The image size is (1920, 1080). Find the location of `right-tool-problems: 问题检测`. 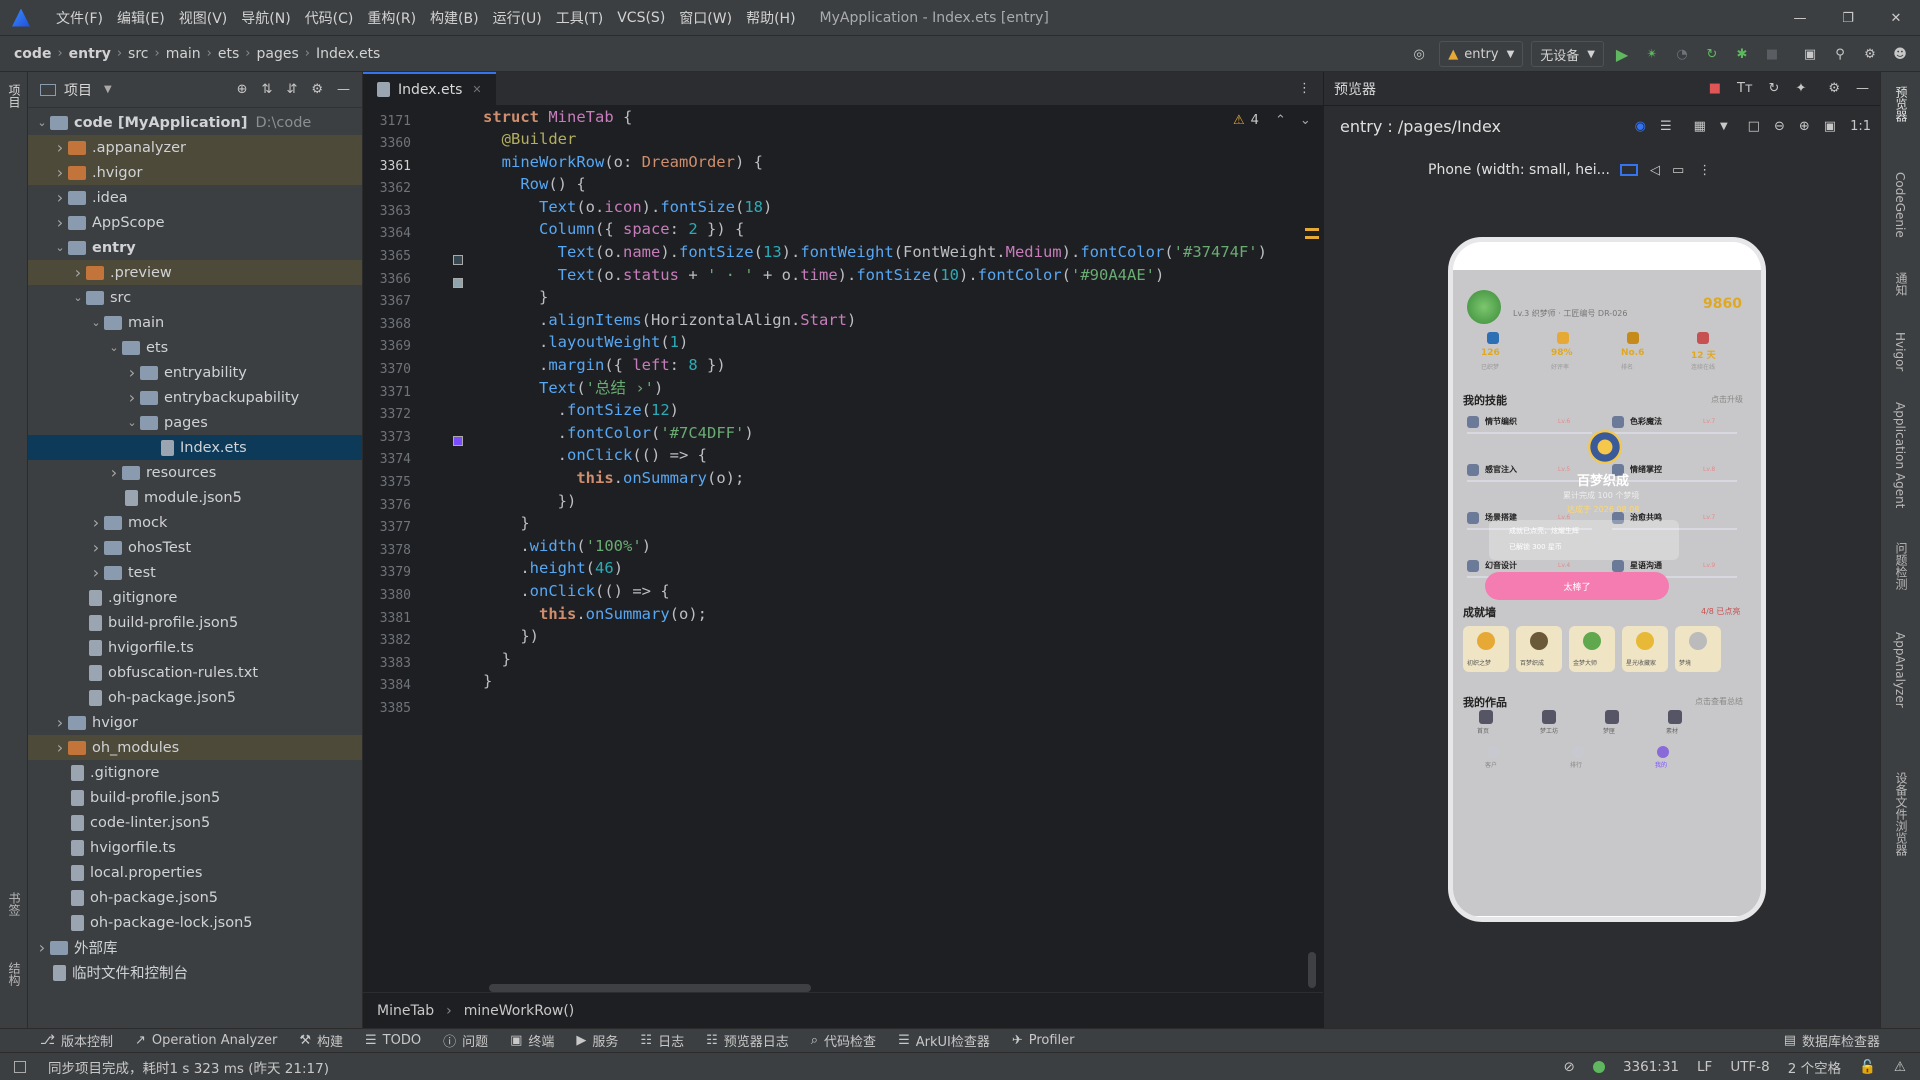

right-tool-problems: 问题检测 is located at coordinates (1901, 566).